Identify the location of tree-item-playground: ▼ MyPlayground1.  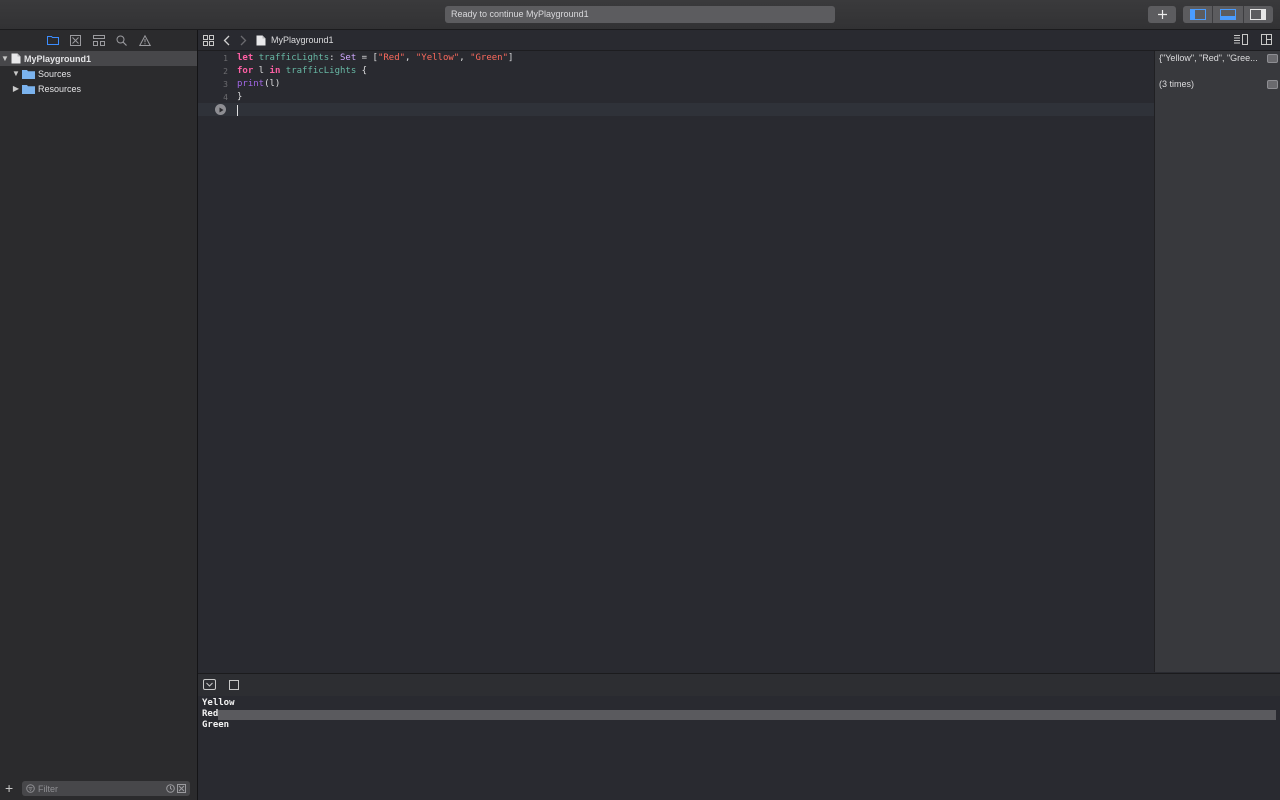
(98, 58).